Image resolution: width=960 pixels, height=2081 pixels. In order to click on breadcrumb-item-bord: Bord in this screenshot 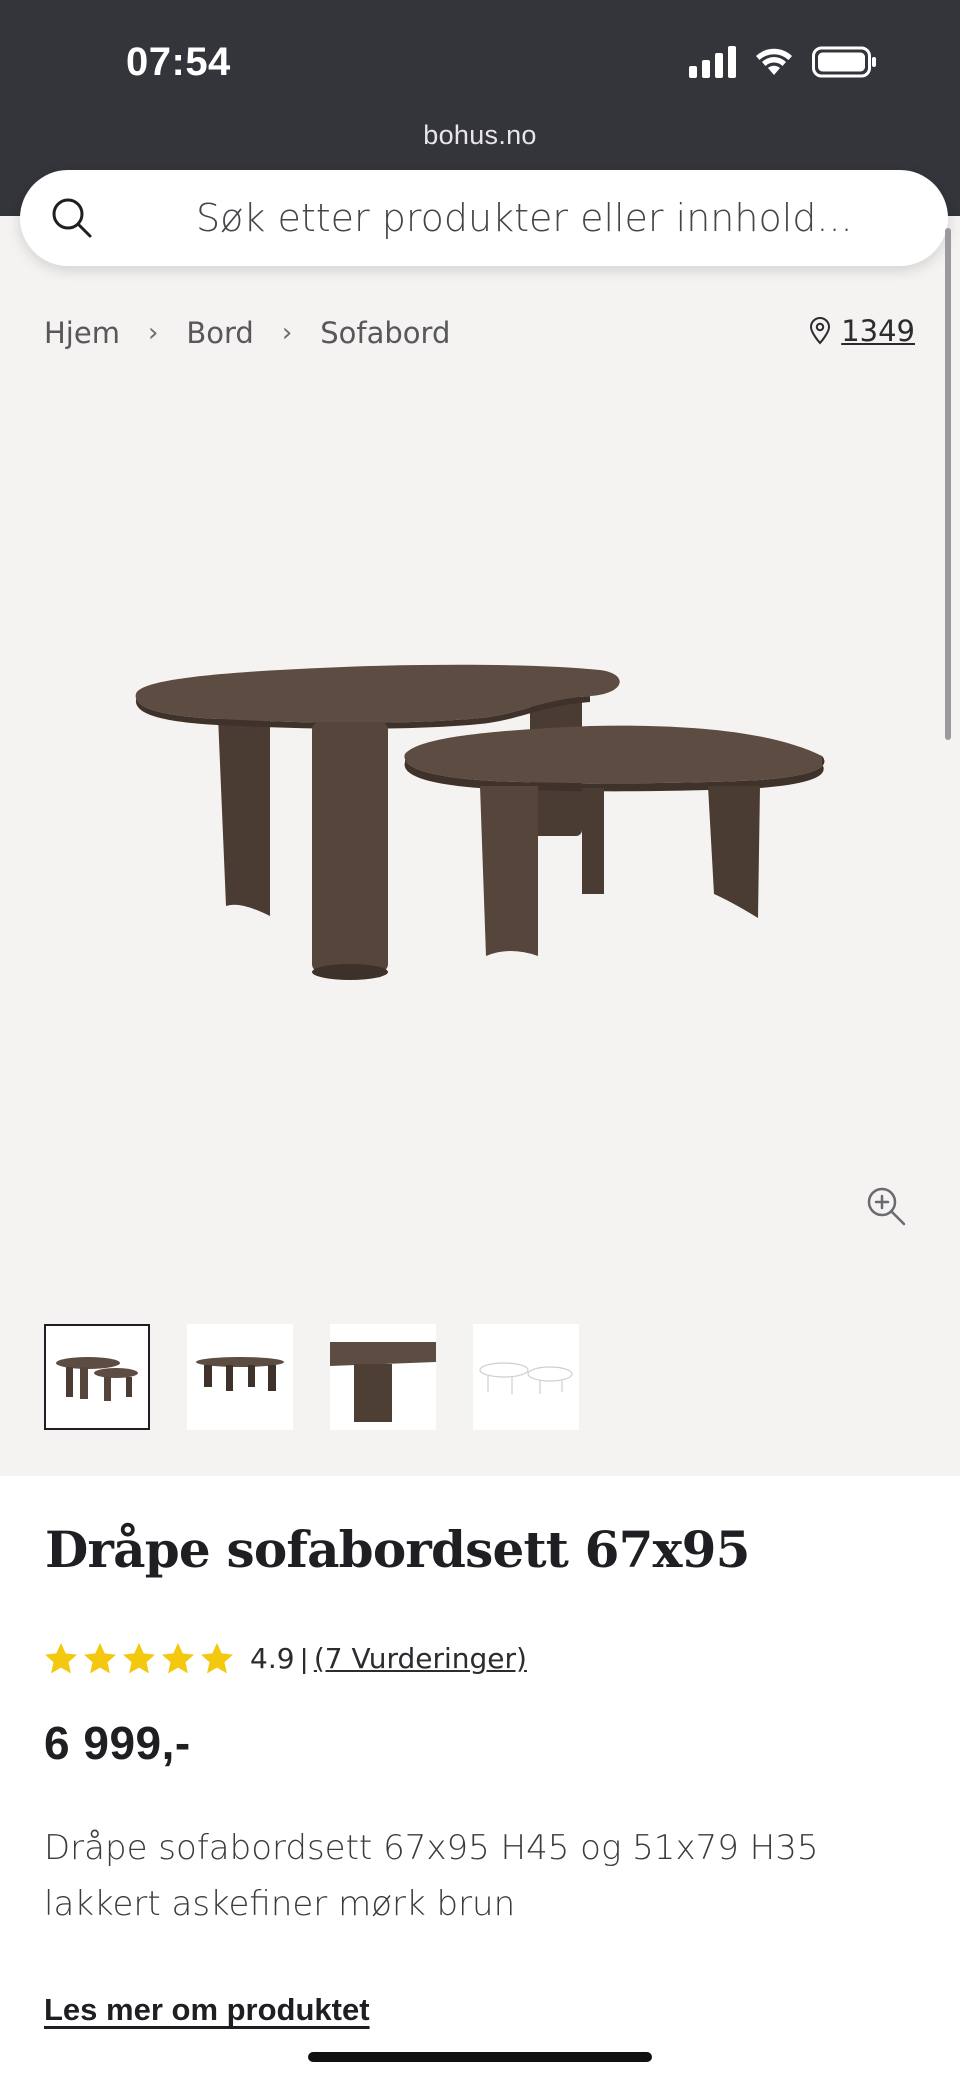, I will do `click(219, 333)`.